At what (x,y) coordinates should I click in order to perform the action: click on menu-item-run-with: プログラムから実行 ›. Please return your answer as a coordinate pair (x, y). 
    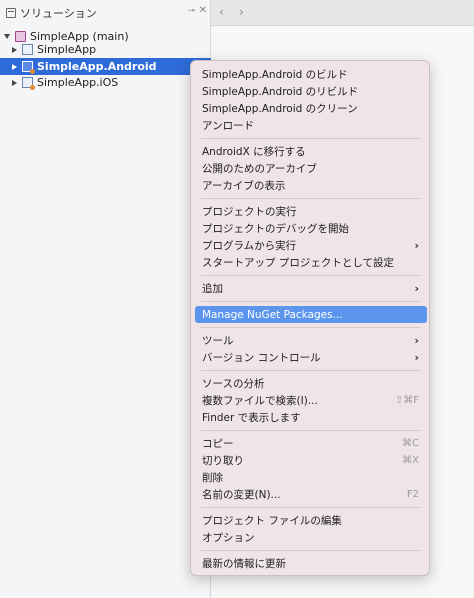
    Looking at the image, I should click on (311, 245).